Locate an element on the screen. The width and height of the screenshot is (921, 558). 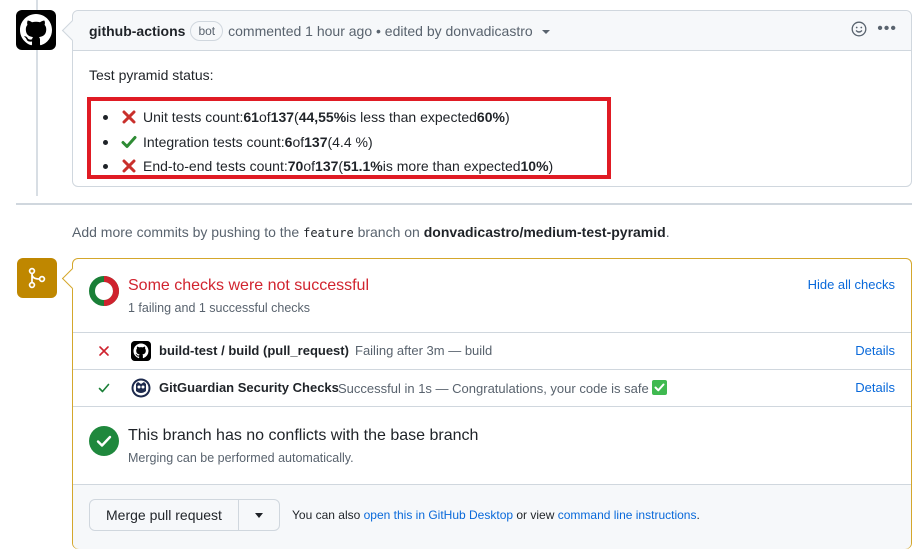
add-reaction-smiley-icon is located at coordinates (859, 29).